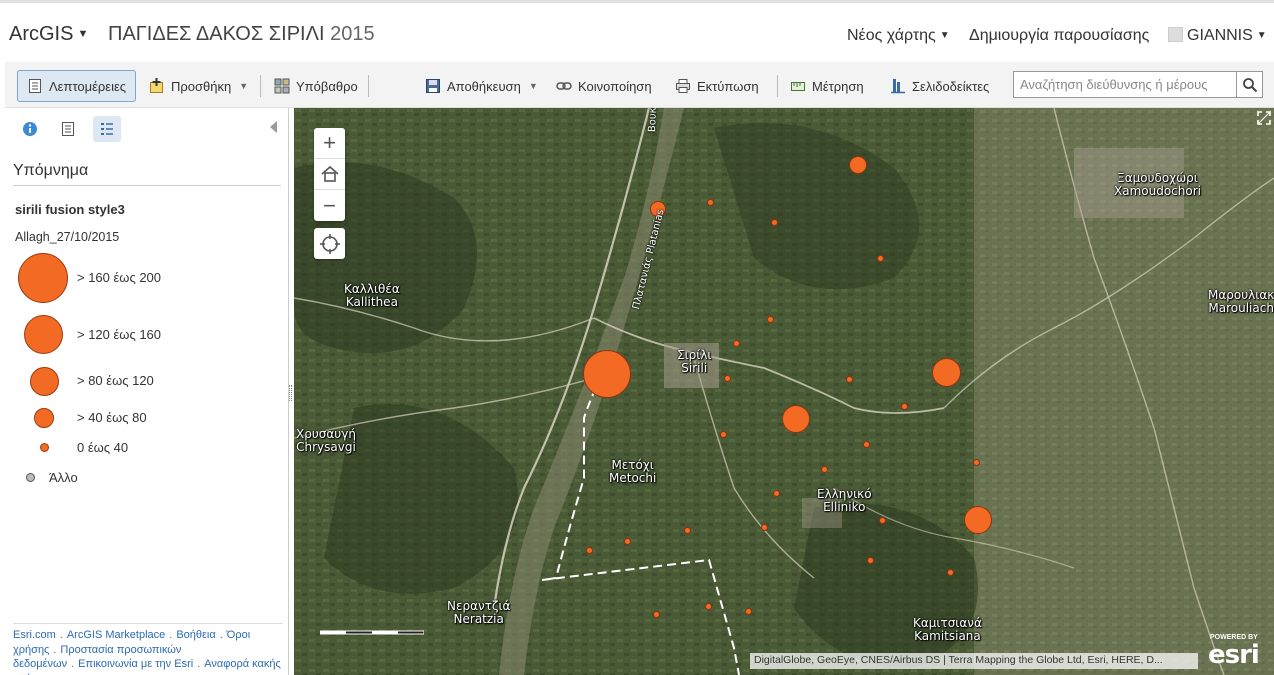 The height and width of the screenshot is (675, 1274). What do you see at coordinates (135, 664) in the screenshot?
I see `contact-link: Επικοινωνία με την Esri` at bounding box center [135, 664].